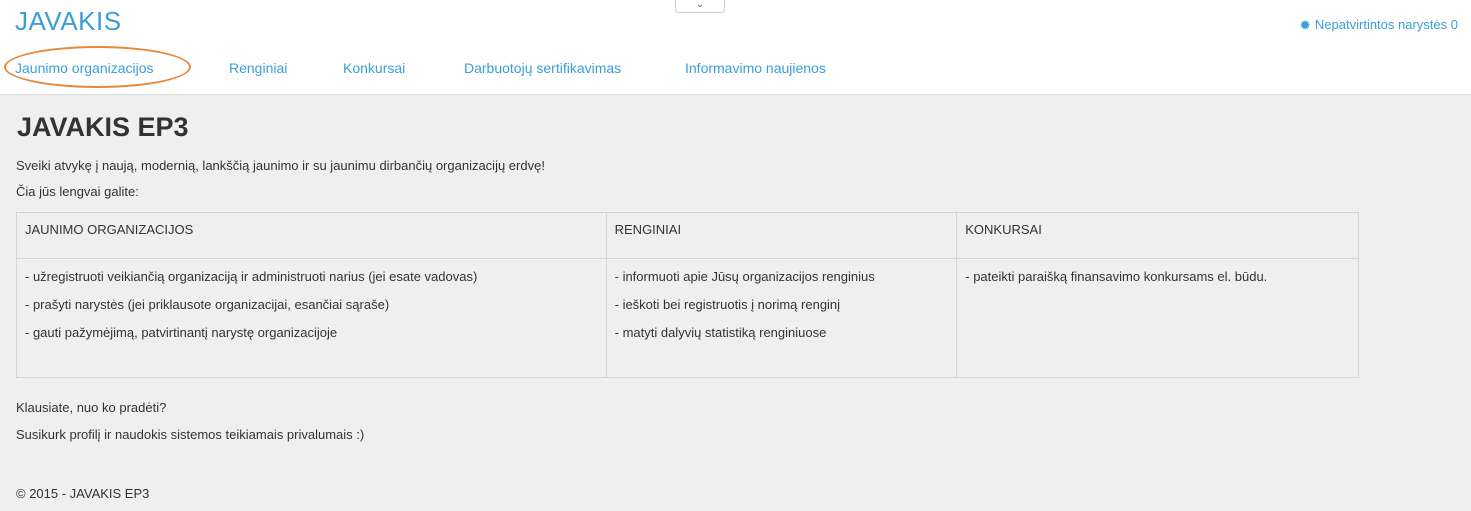  Describe the element at coordinates (542, 68) in the screenshot. I see `nav-item-darbuotoju-sertifikavimas: Darbuotojų sertifikavimas` at that location.